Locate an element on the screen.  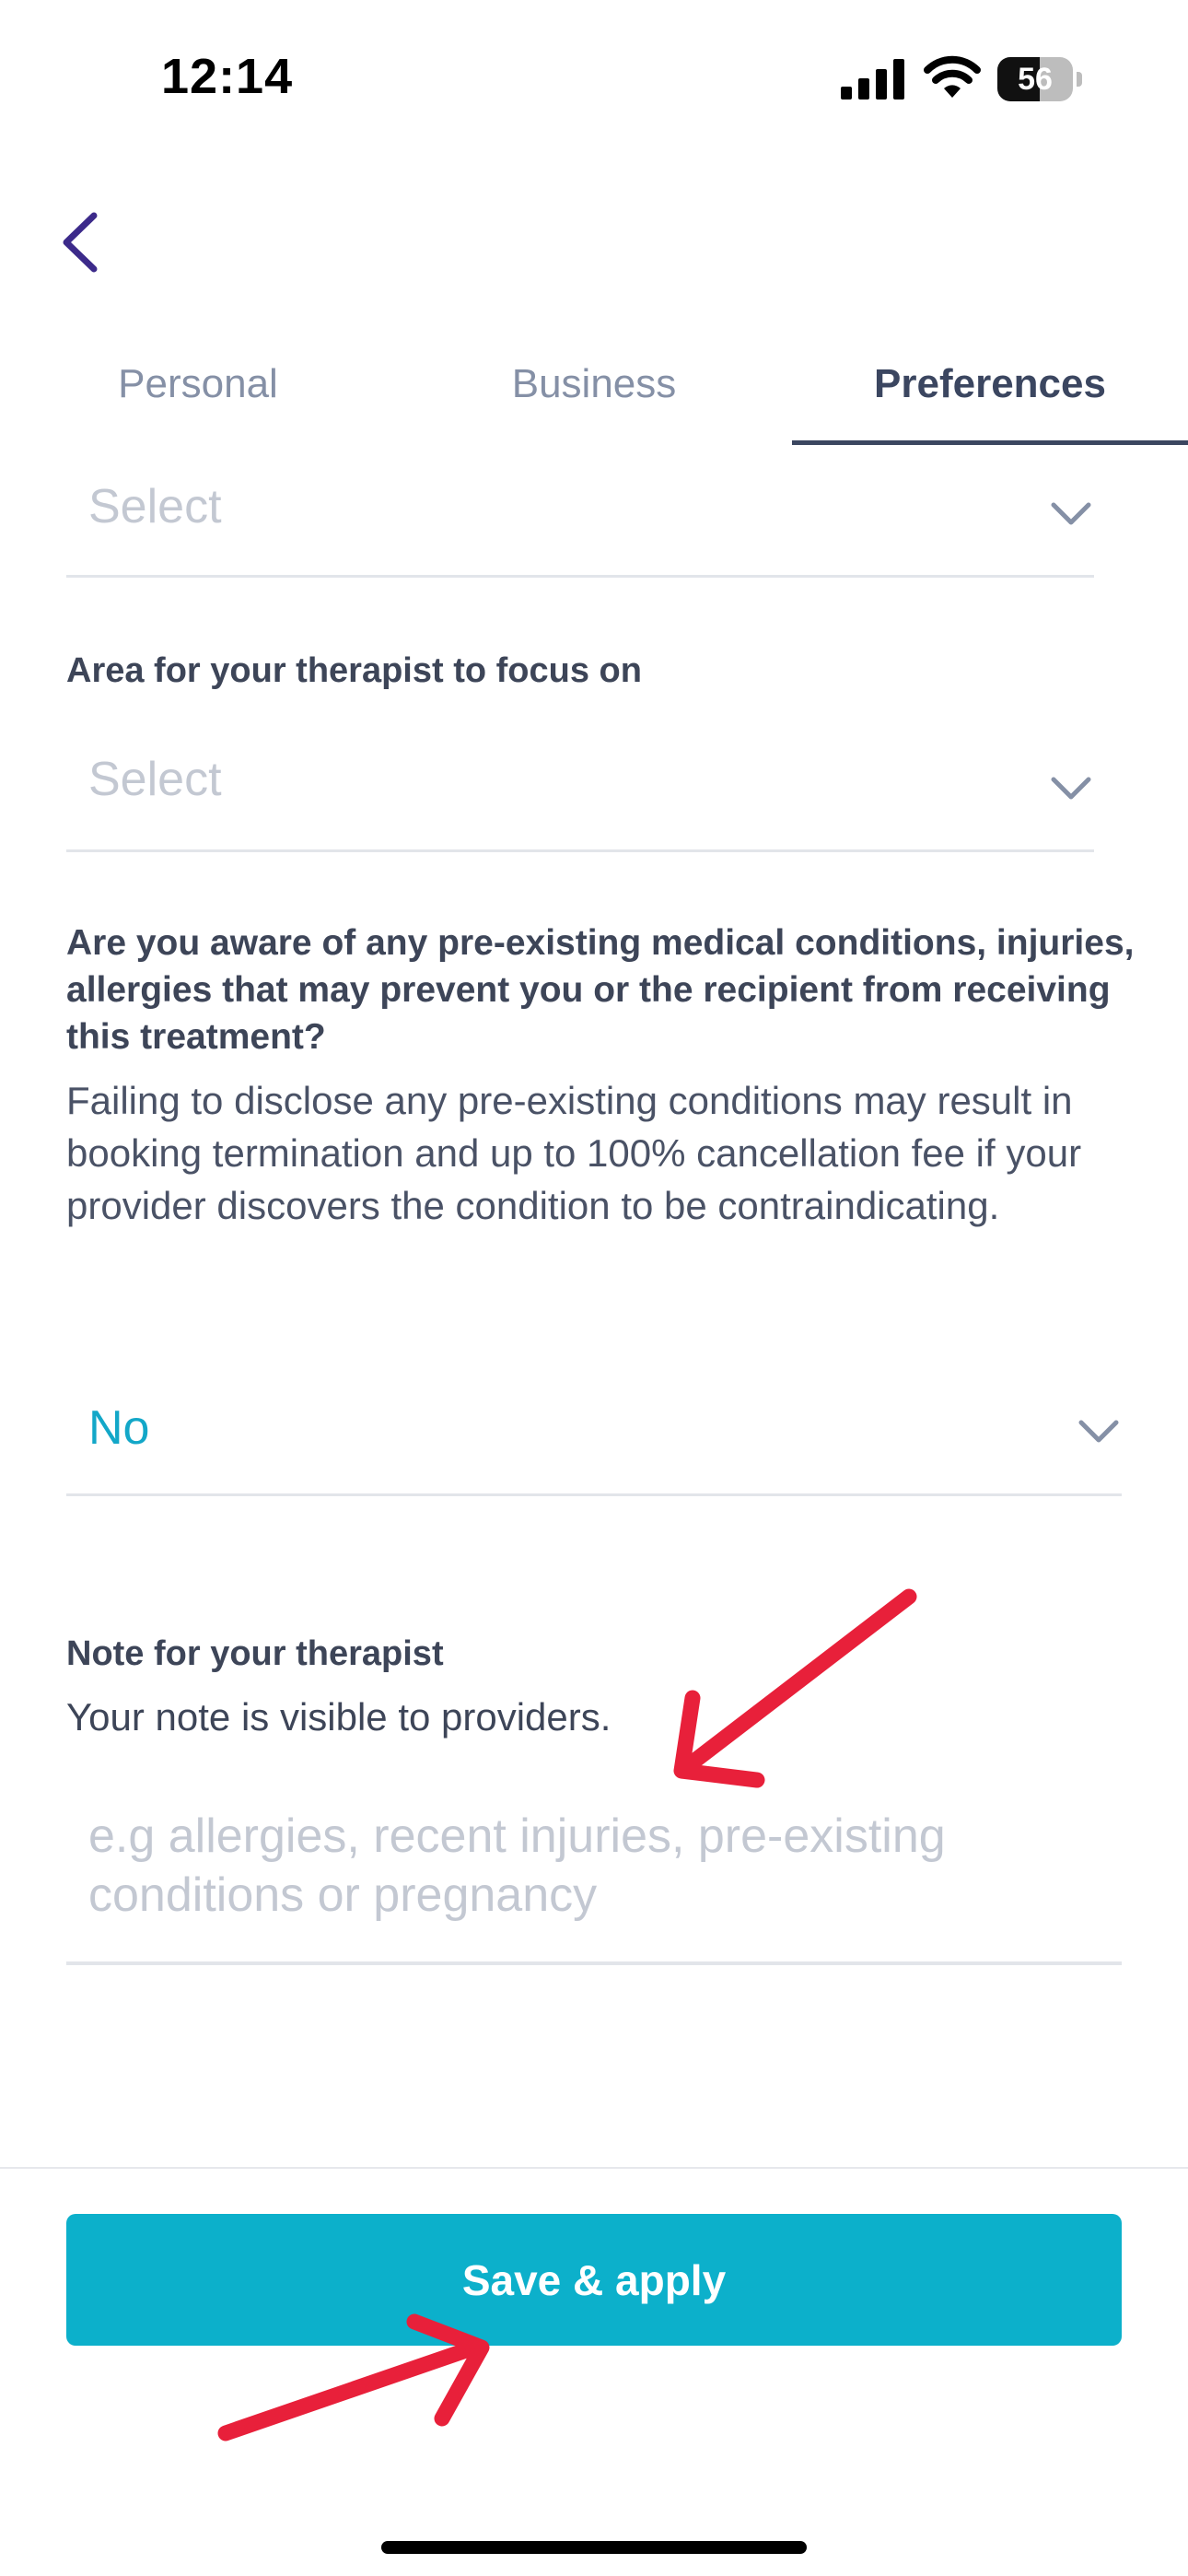
signal-icon is located at coordinates (872, 79).